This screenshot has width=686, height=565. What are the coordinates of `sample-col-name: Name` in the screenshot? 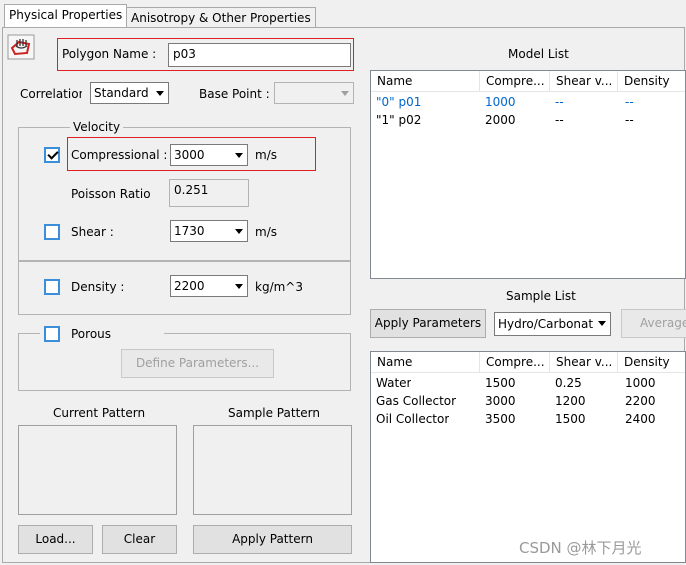 It's located at (425, 362).